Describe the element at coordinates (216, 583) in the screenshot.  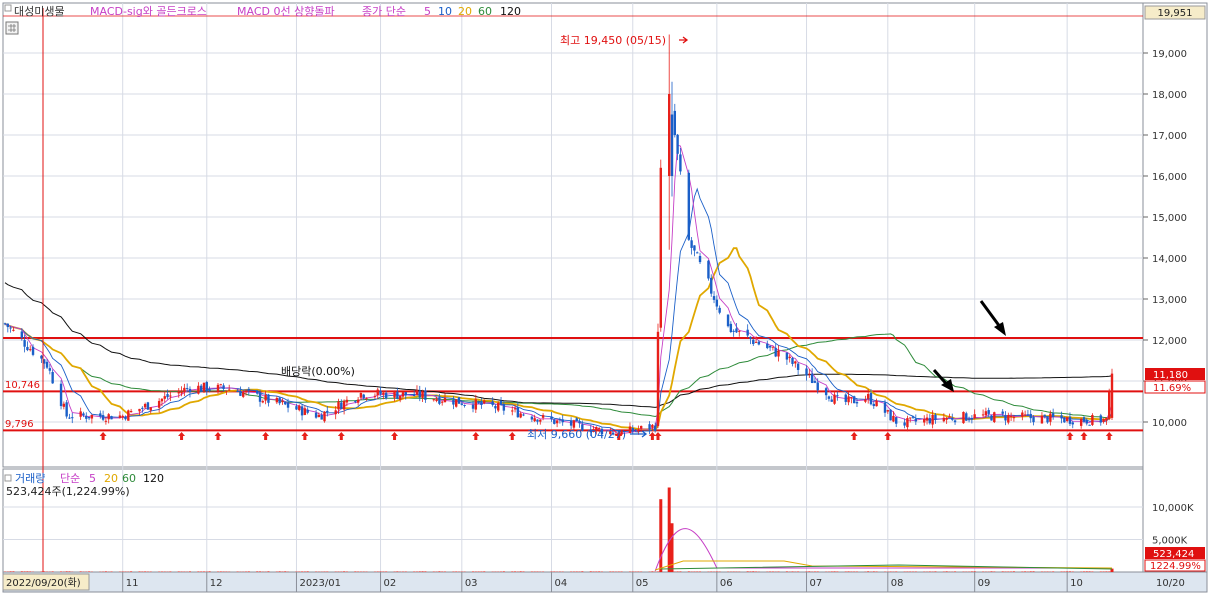
I see `x-tick-label: 12` at that location.